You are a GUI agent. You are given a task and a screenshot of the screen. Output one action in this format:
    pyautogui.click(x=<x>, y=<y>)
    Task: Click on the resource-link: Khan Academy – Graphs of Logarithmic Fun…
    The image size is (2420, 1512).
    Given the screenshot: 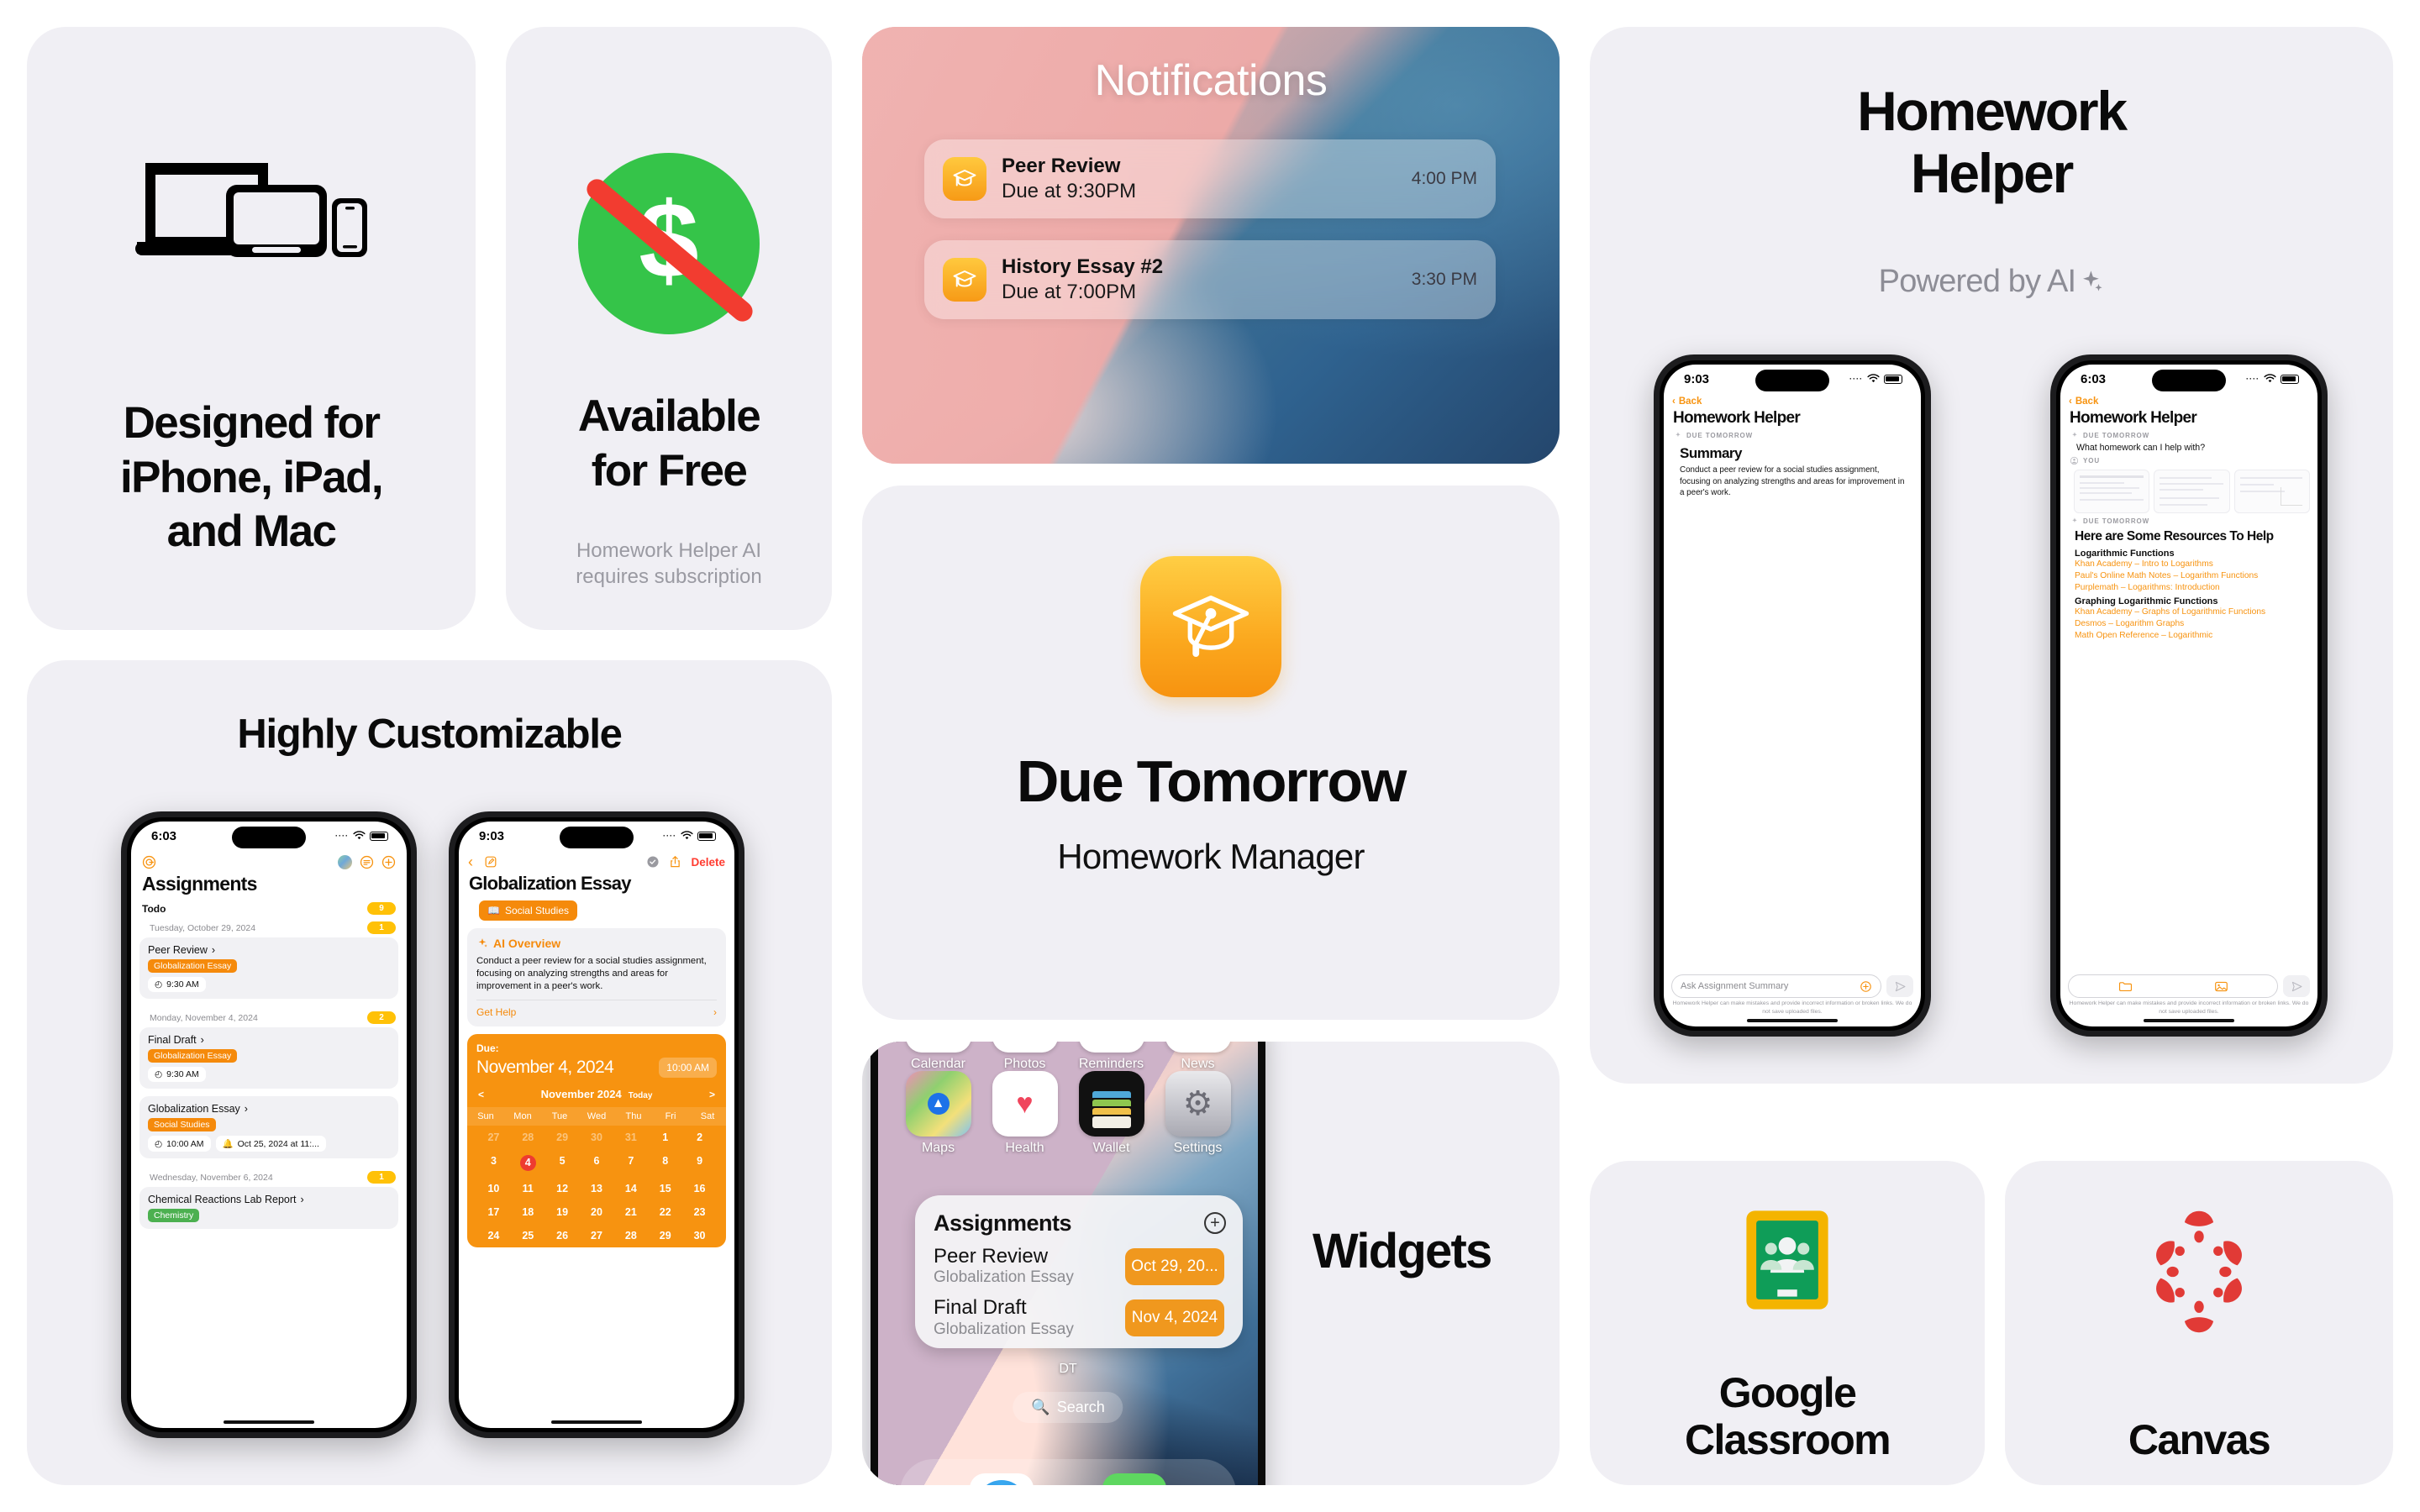 What is the action you would take?
    pyautogui.click(x=2188, y=612)
    